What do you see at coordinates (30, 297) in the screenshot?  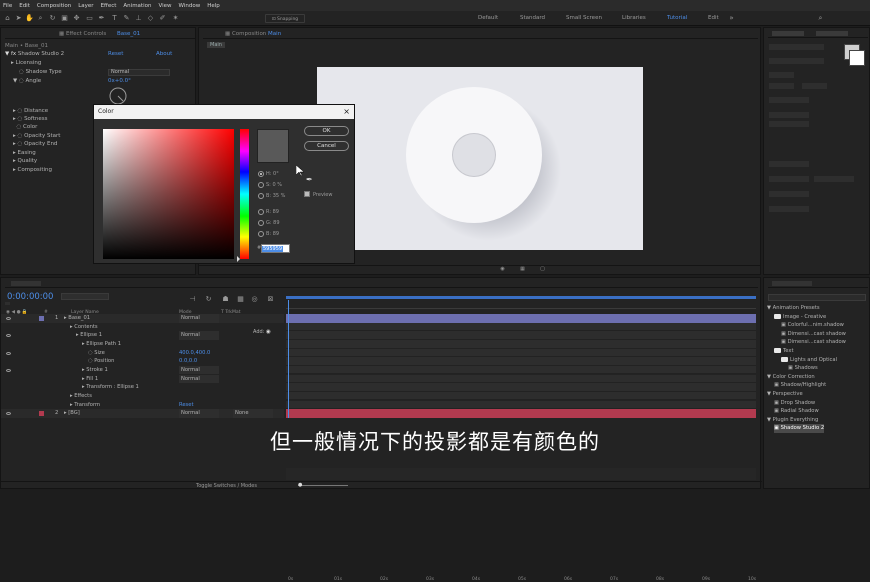 I see `timecode-display: 0:00:00:00` at bounding box center [30, 297].